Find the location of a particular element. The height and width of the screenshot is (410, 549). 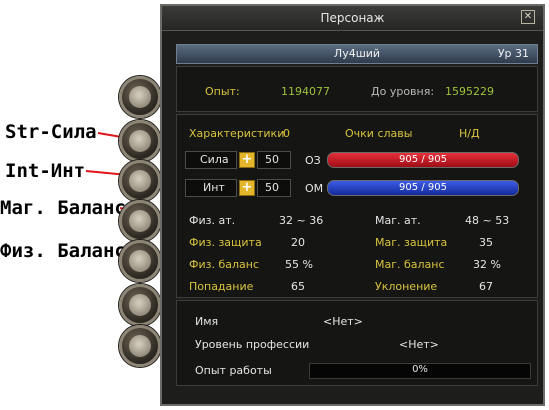

profession-name-label: Имя is located at coordinates (207, 321).